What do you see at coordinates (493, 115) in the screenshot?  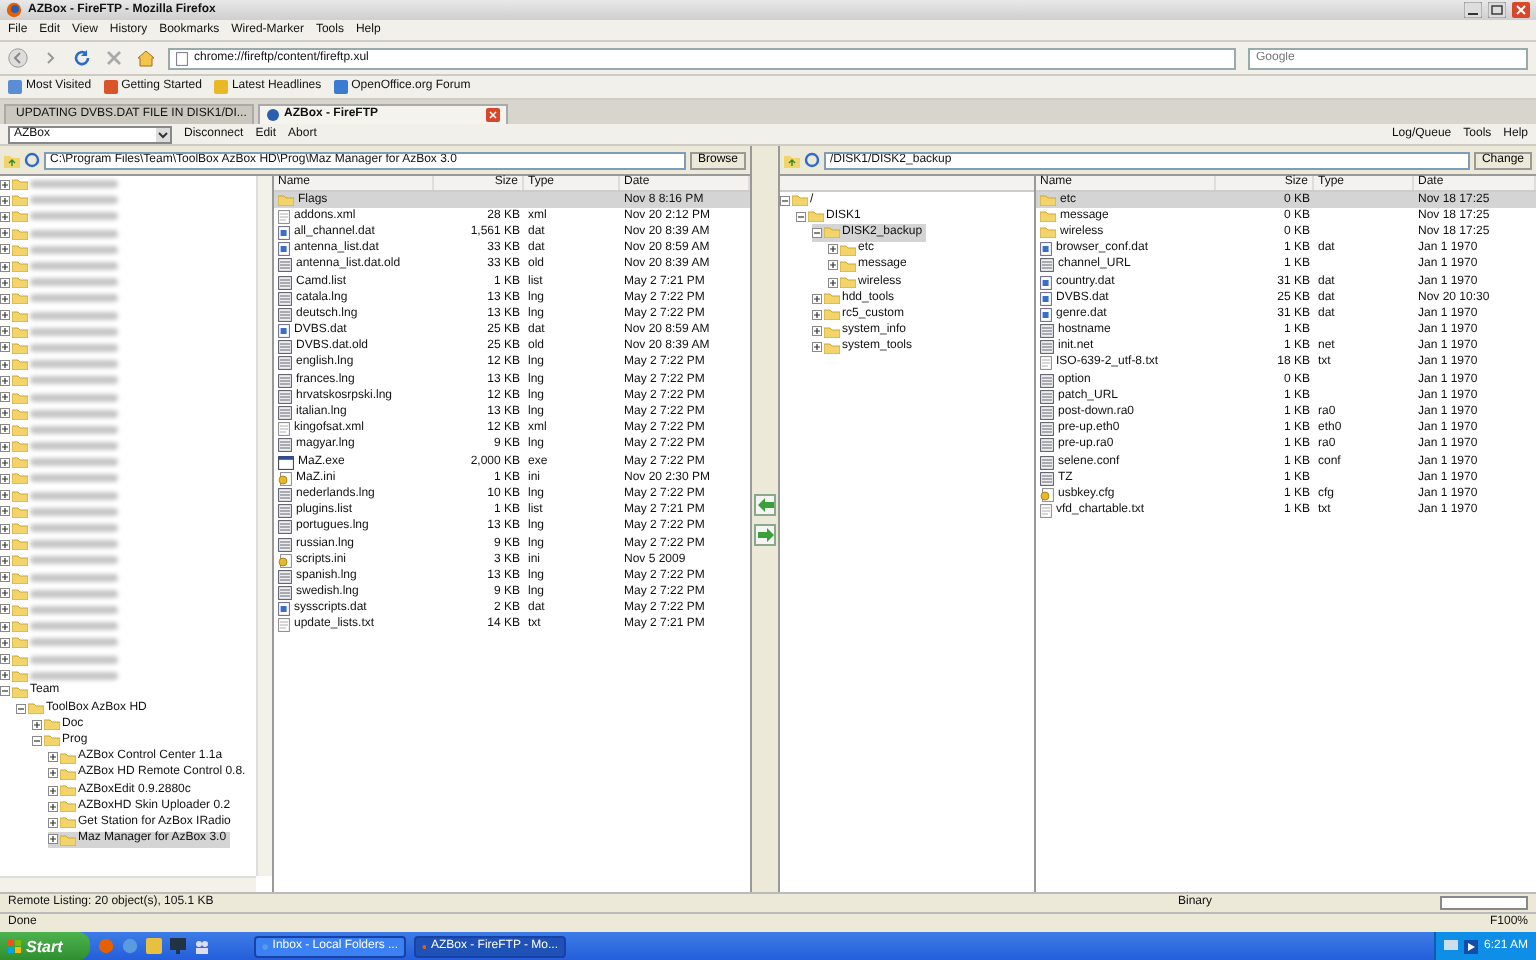 I see `close-tab-icon` at bounding box center [493, 115].